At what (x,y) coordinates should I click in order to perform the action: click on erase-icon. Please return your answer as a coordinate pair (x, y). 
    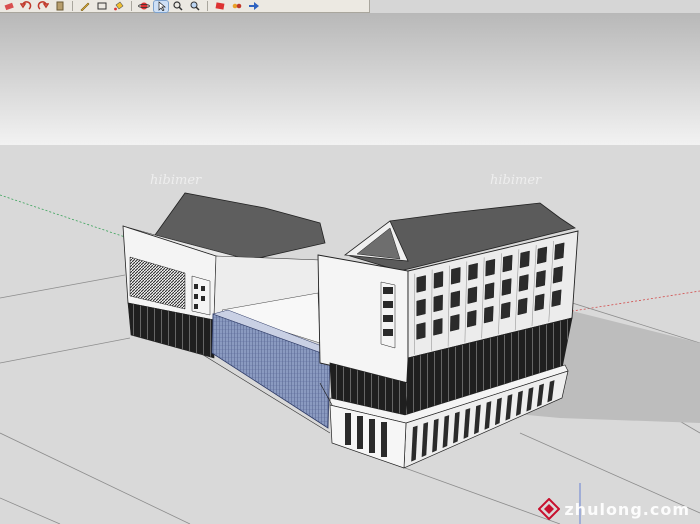
    Looking at the image, I should click on (9, 6).